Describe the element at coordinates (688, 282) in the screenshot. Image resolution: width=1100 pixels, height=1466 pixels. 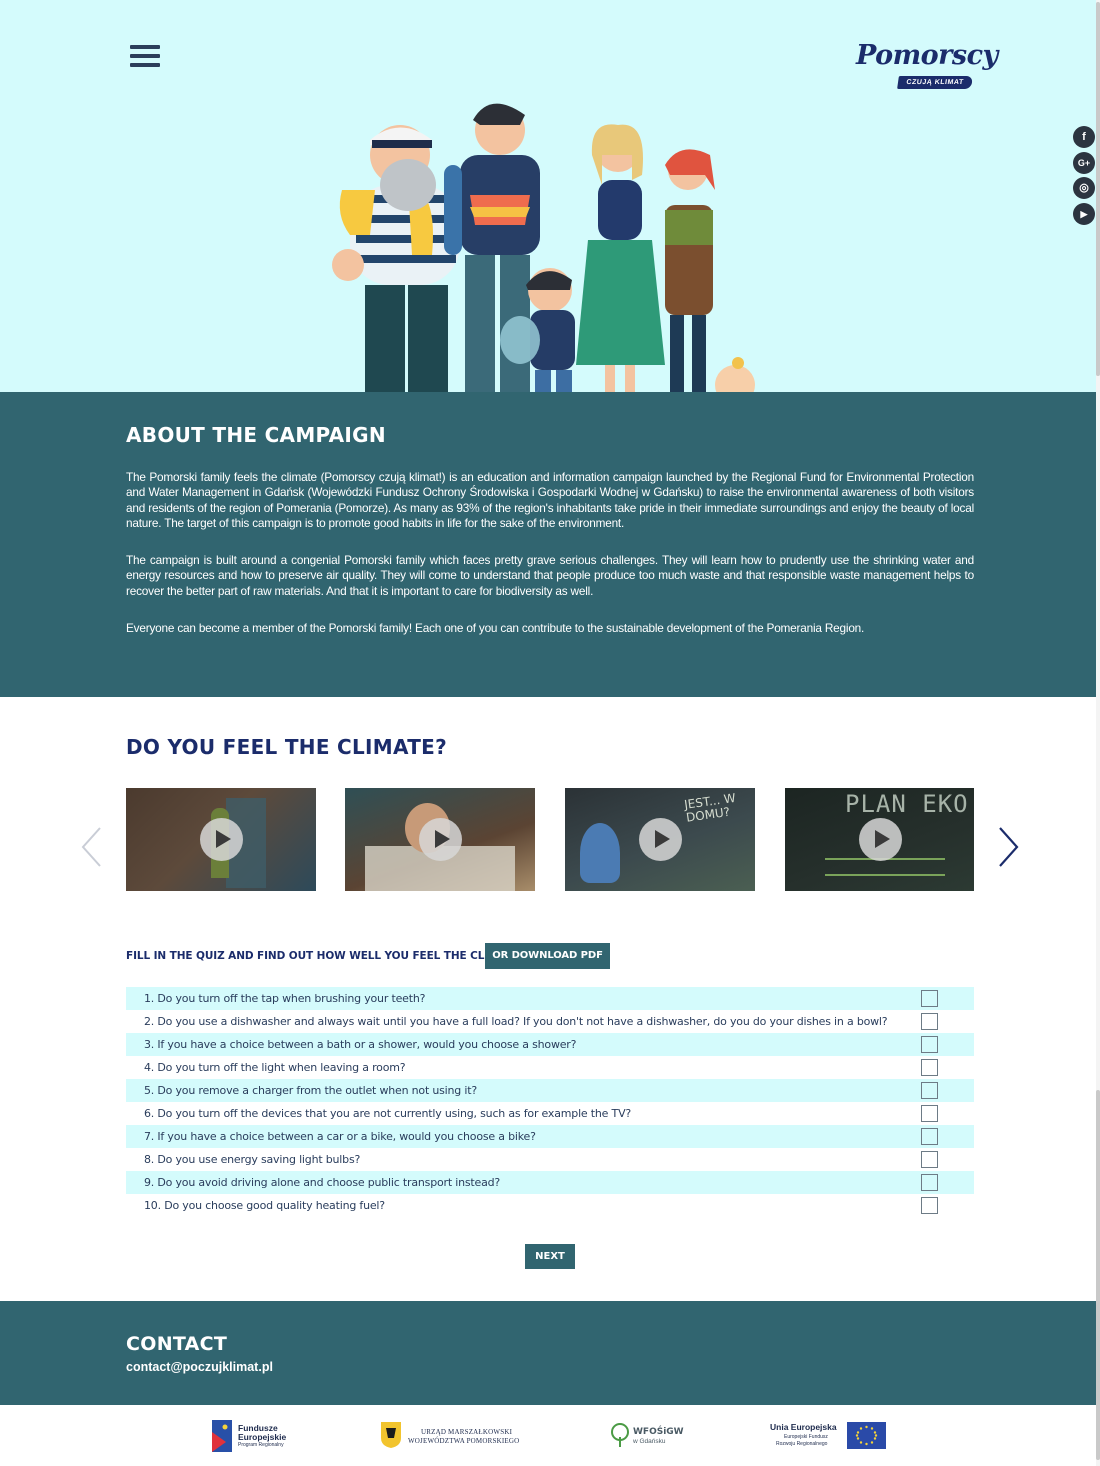
I see `daughter-figure` at that location.